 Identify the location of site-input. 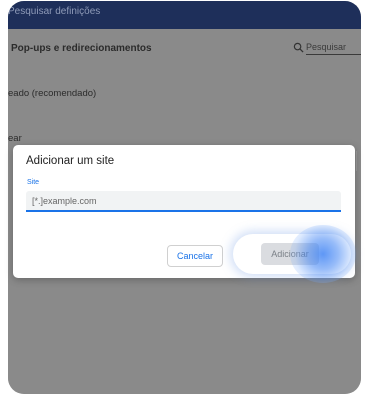
(182, 200).